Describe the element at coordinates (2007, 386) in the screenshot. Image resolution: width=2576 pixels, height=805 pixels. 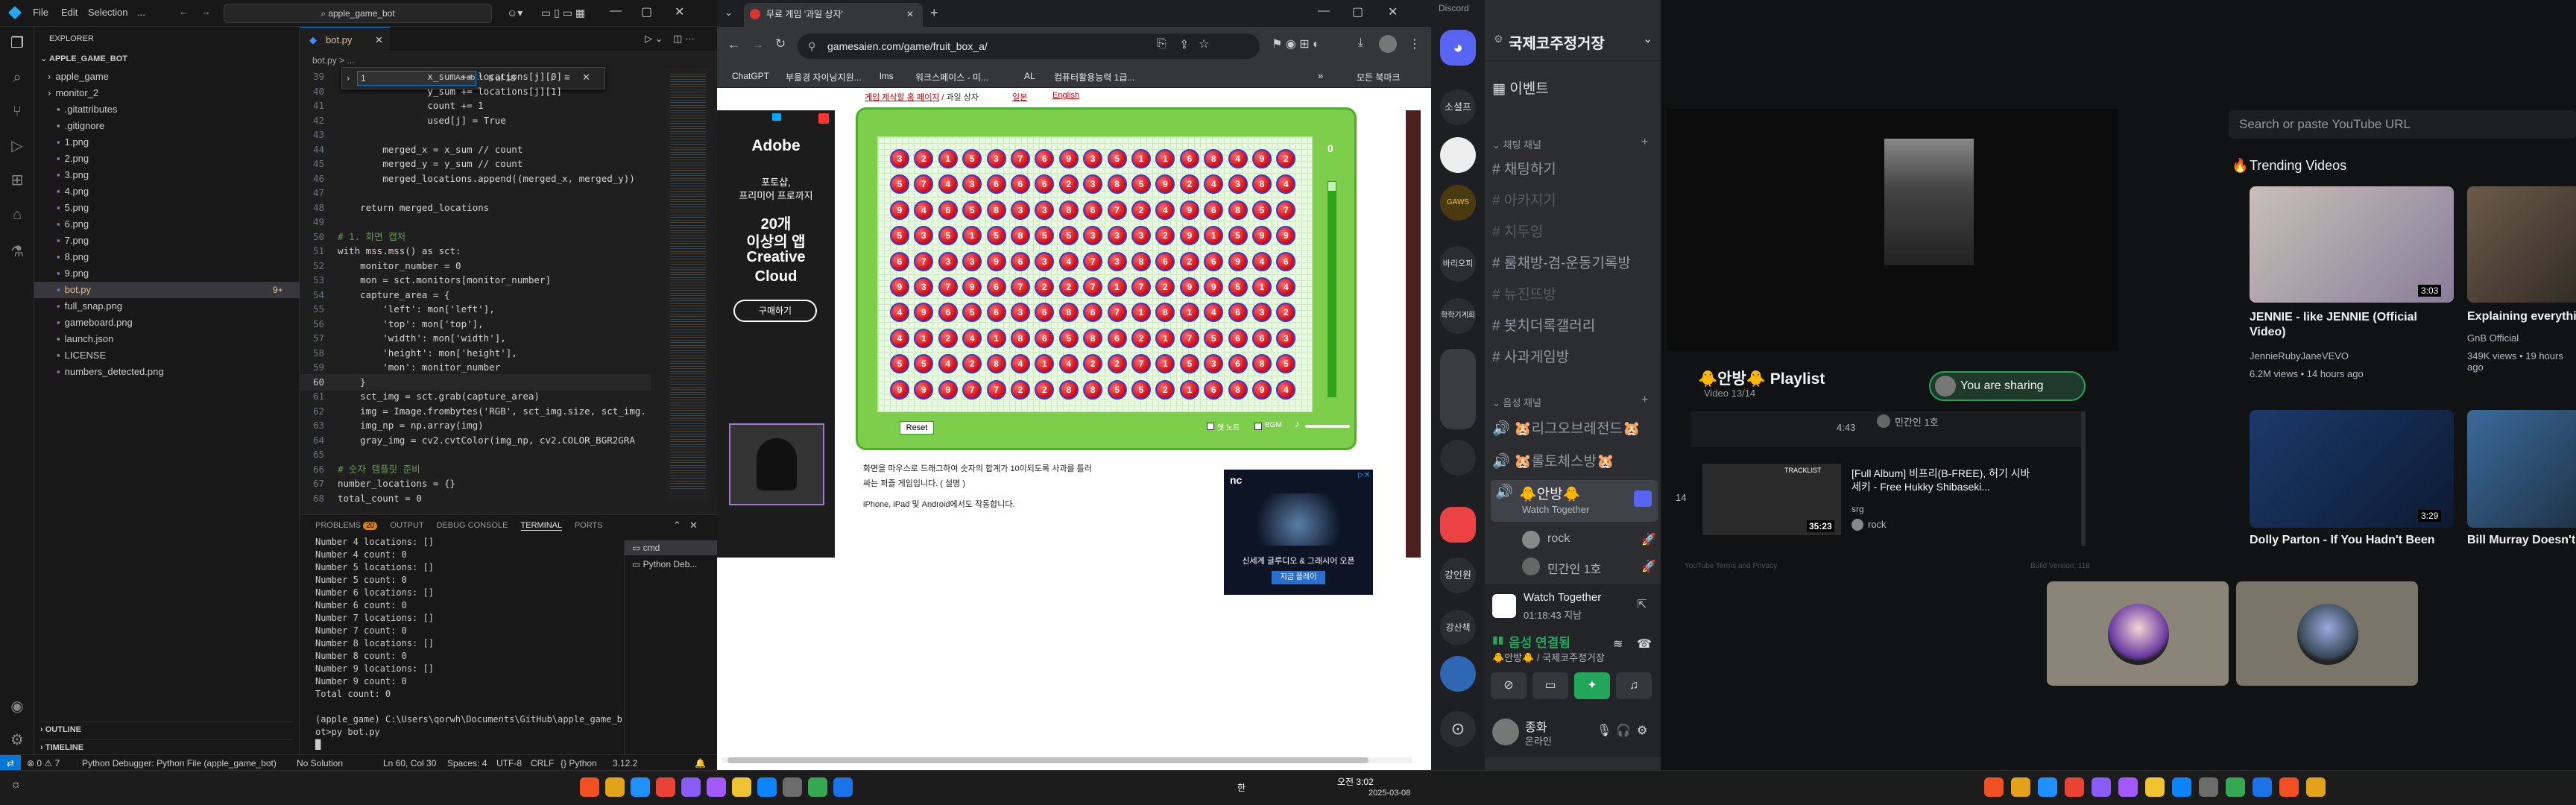
I see `sharing-toggle: You are sharing` at that location.